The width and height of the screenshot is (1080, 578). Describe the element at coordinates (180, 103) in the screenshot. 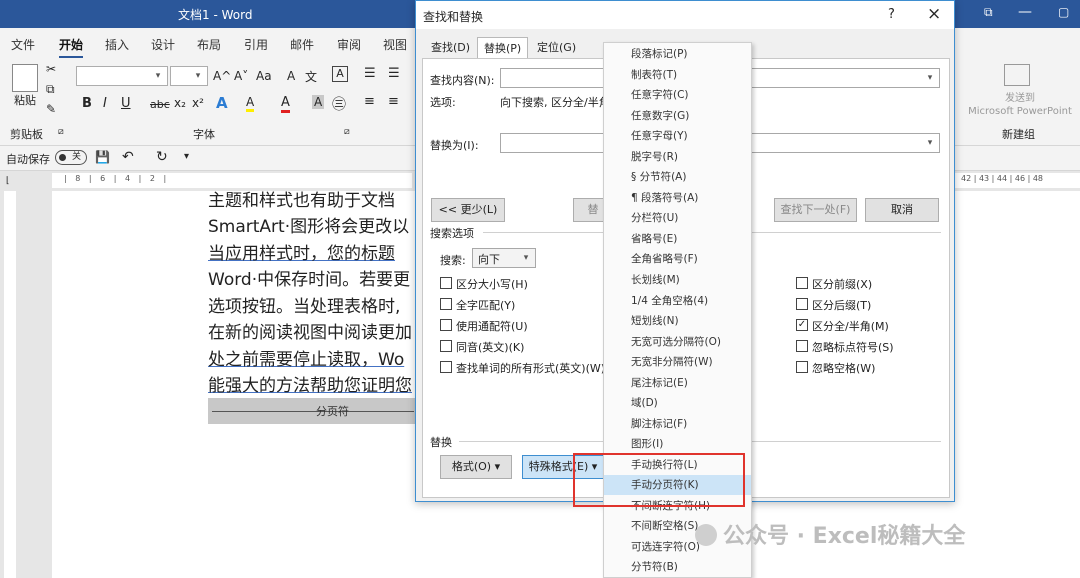

I see `subscript-button: x₂` at that location.